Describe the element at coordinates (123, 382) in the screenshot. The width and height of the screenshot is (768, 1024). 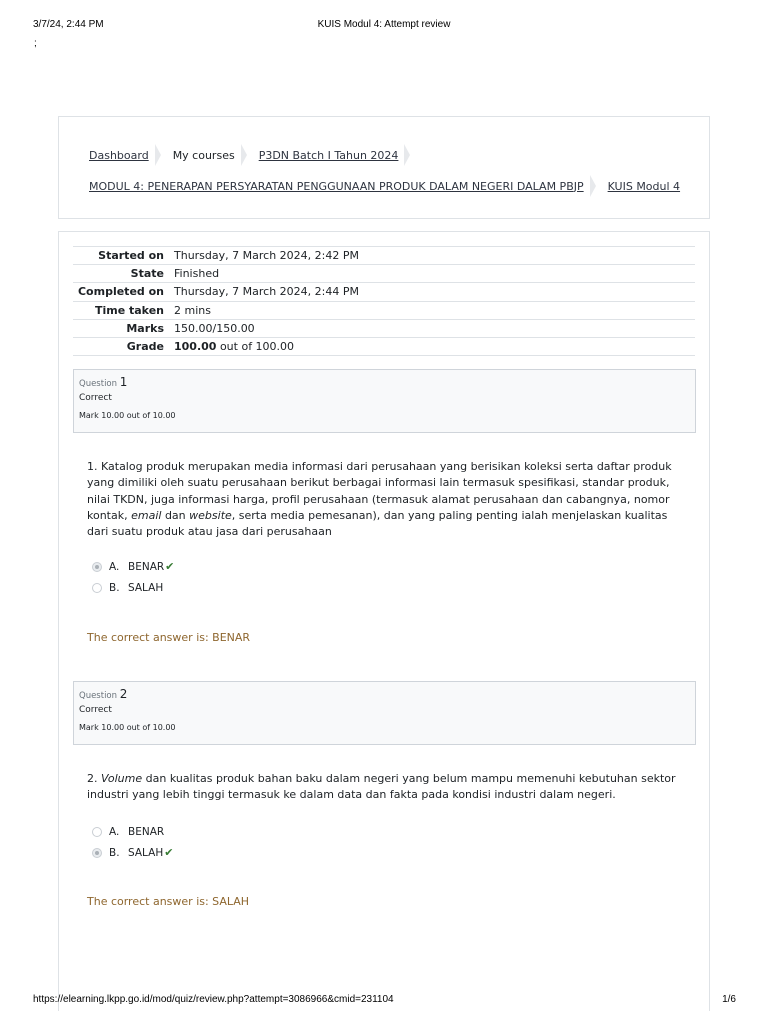
I see `question-number: 1` at that location.